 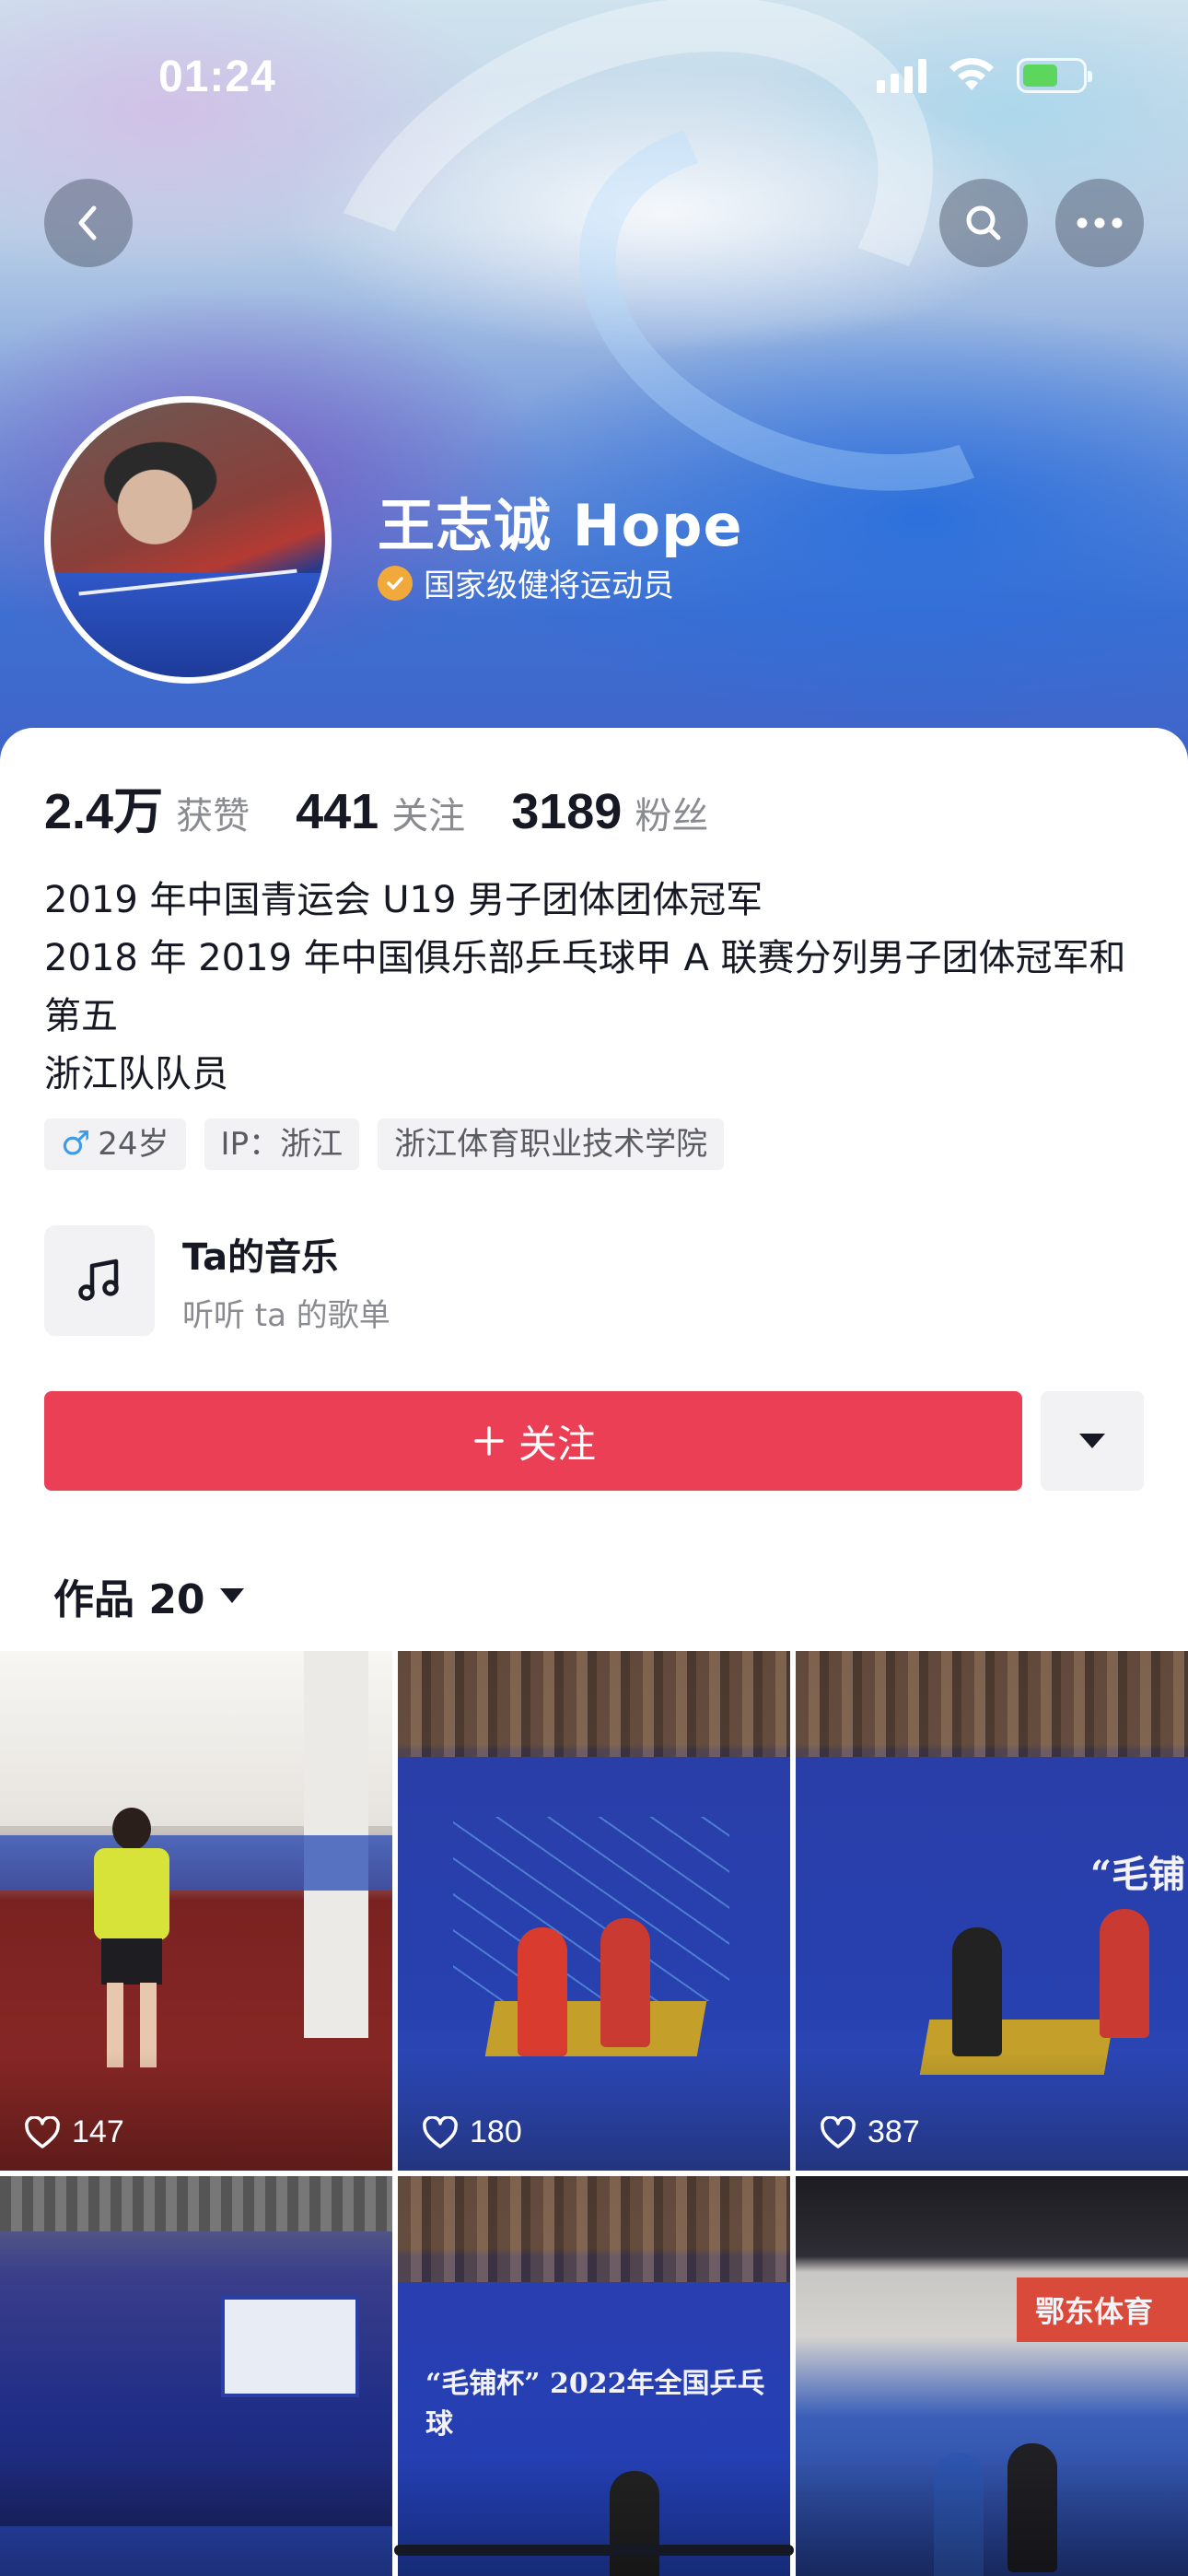 What do you see at coordinates (217, 1280) in the screenshot?
I see `music-entry: Ta的音乐 听听 ta 的歌单` at bounding box center [217, 1280].